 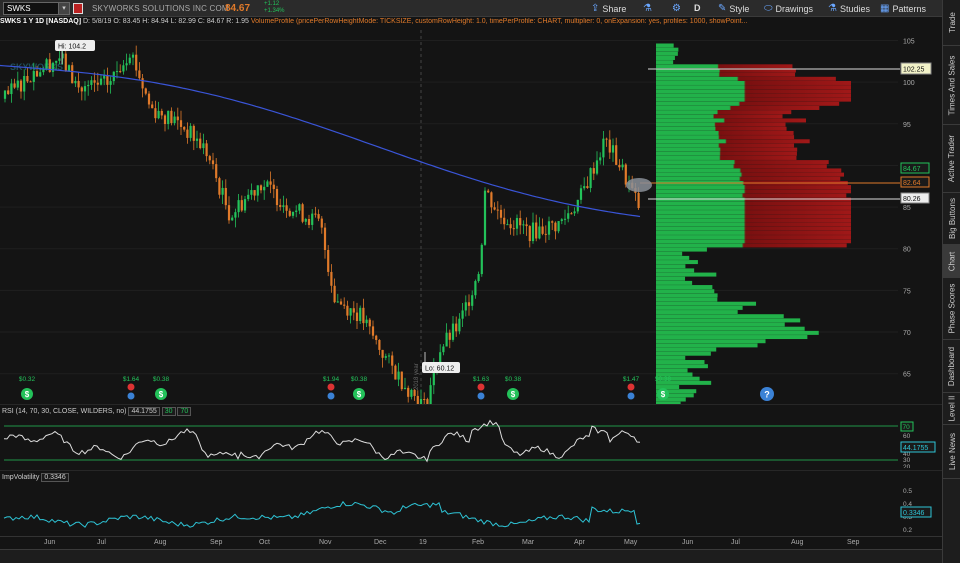 I want to click on side-tab-label: Active Trader, so click(x=952, y=158).